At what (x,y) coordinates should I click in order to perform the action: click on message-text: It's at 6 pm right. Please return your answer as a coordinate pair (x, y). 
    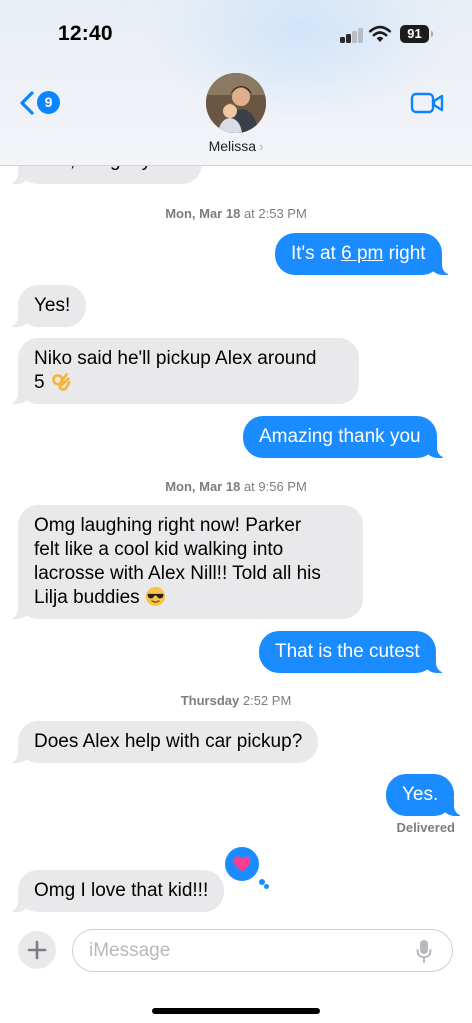
    Looking at the image, I should click on (358, 253).